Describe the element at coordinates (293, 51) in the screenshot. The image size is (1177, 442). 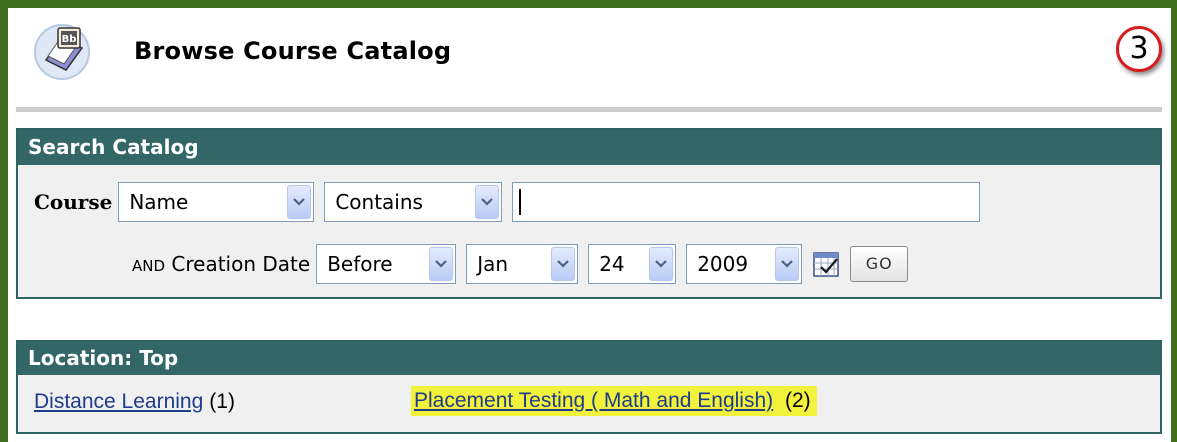
I see `page-title: Browse Course Catalog` at that location.